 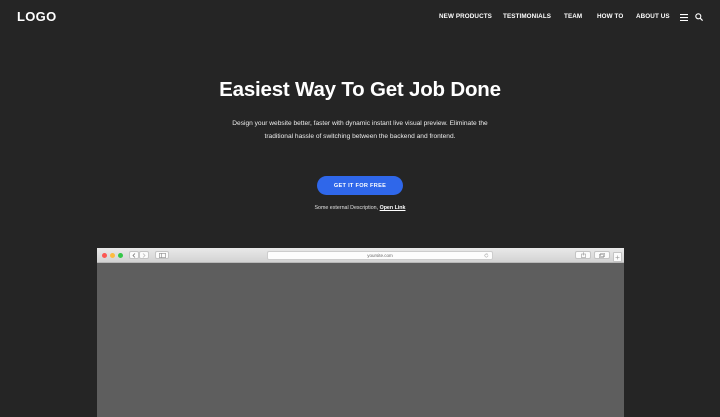 What do you see at coordinates (527, 16) in the screenshot?
I see `nav-item-testimonials: TESTIMONIALS` at bounding box center [527, 16].